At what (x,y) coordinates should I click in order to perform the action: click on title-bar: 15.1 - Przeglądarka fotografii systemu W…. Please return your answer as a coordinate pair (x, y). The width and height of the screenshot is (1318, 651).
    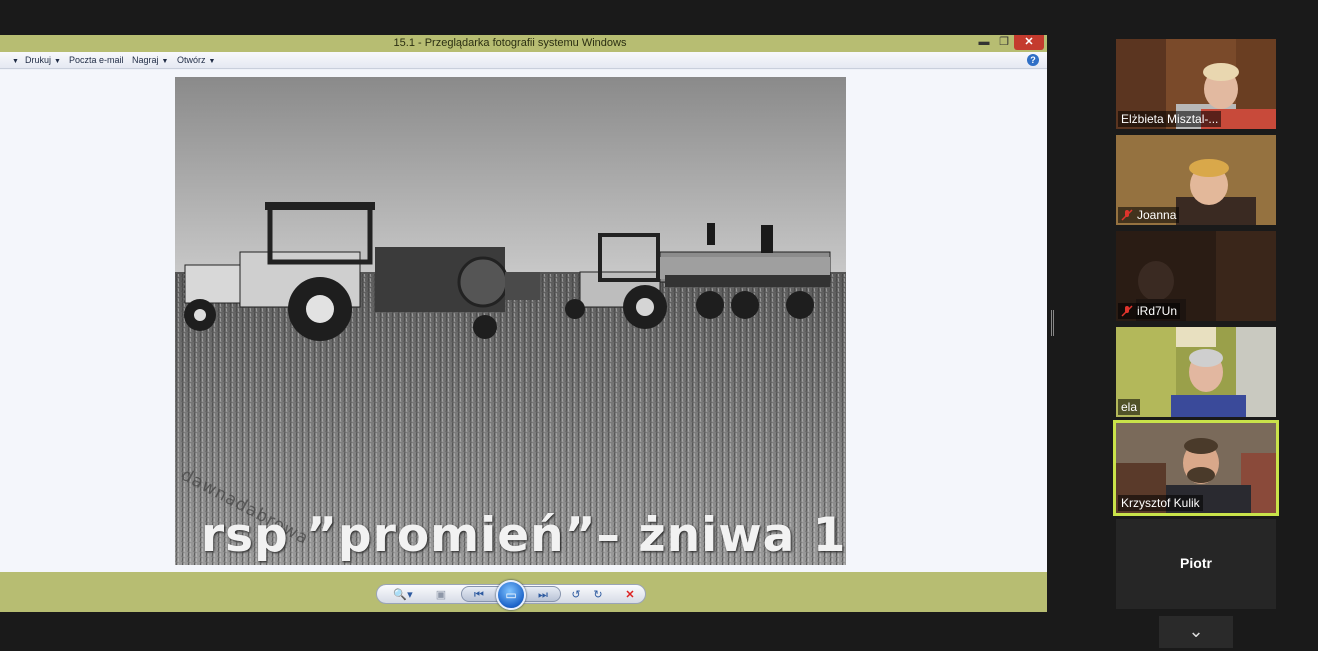
    Looking at the image, I should click on (523, 43).